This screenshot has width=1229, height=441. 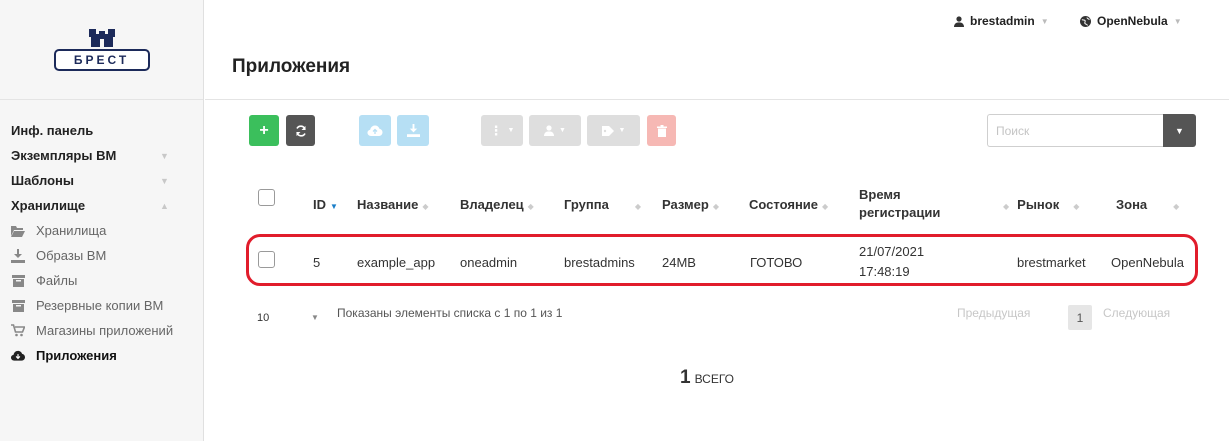 What do you see at coordinates (42, 180) in the screenshot?
I see `sidebar-item-label: Шаблоны` at bounding box center [42, 180].